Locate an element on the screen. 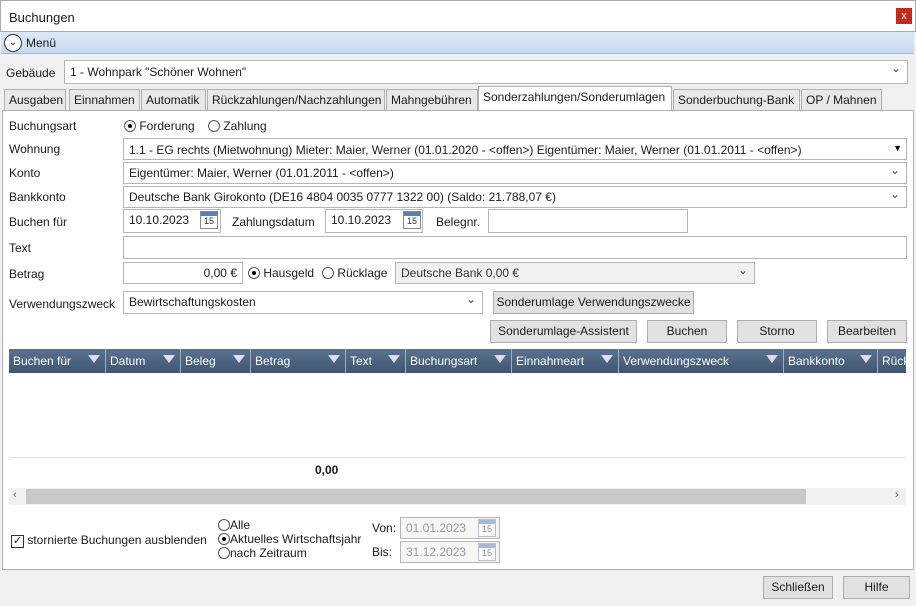  storno-button: Storno is located at coordinates (777, 331).